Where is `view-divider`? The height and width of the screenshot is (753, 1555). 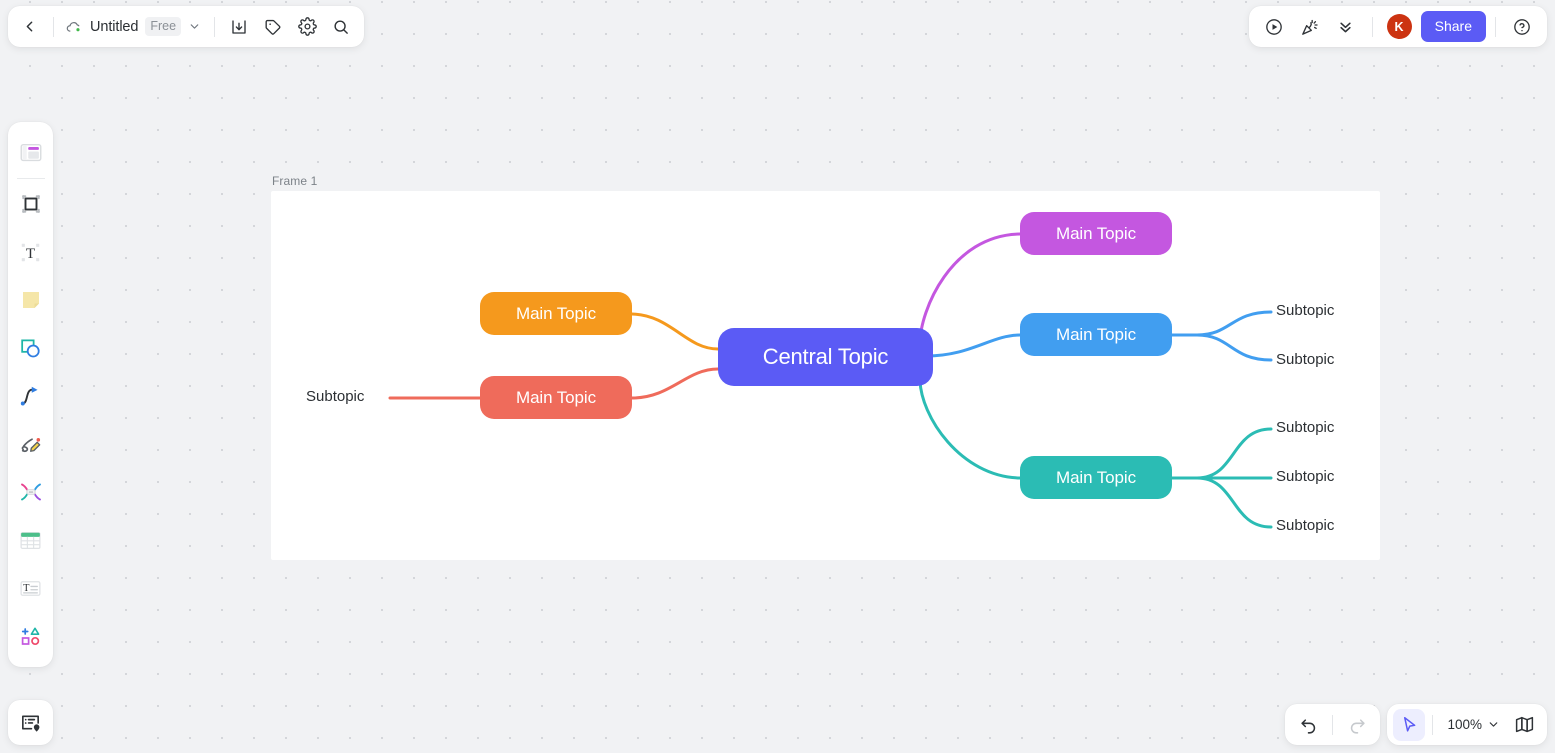
view-divider is located at coordinates (1433, 724).